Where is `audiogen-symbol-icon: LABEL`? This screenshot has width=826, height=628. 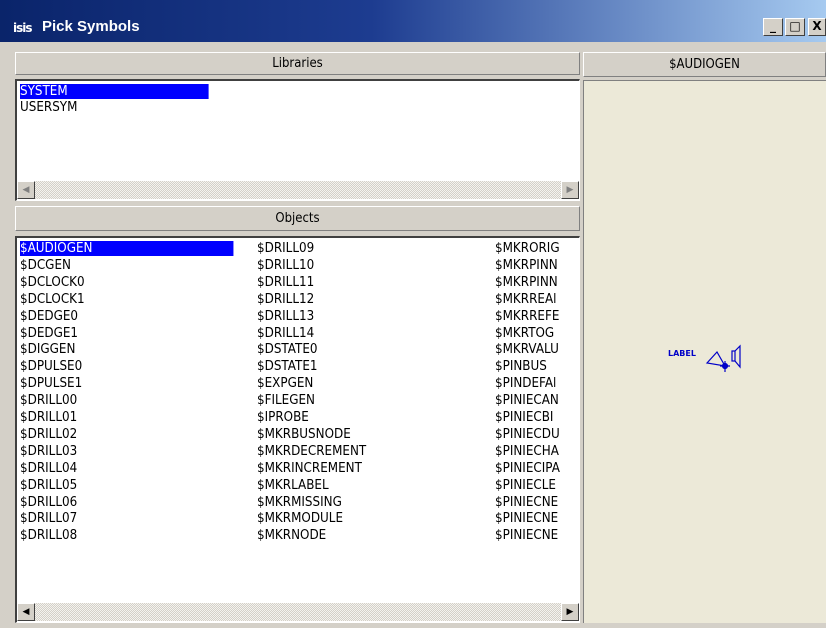 audiogen-symbol-icon: LABEL is located at coordinates (704, 358).